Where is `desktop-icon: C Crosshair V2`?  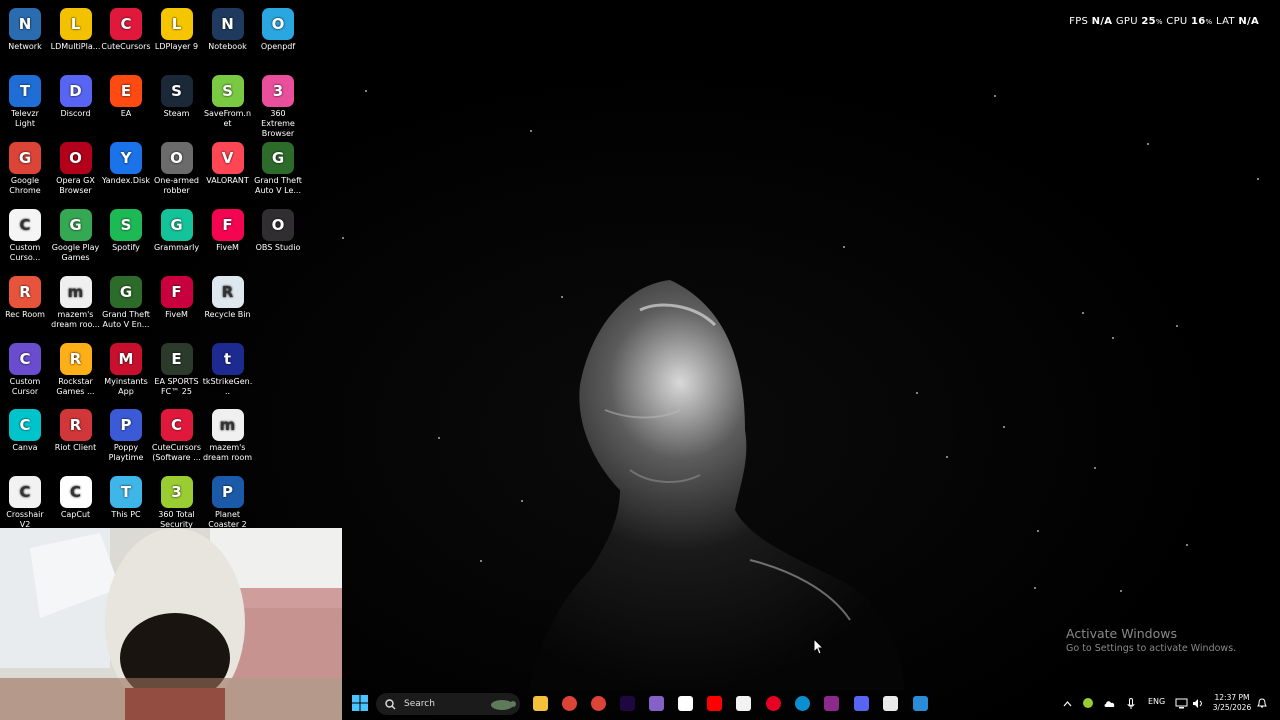 desktop-icon: C Crosshair V2 is located at coordinates (25, 502).